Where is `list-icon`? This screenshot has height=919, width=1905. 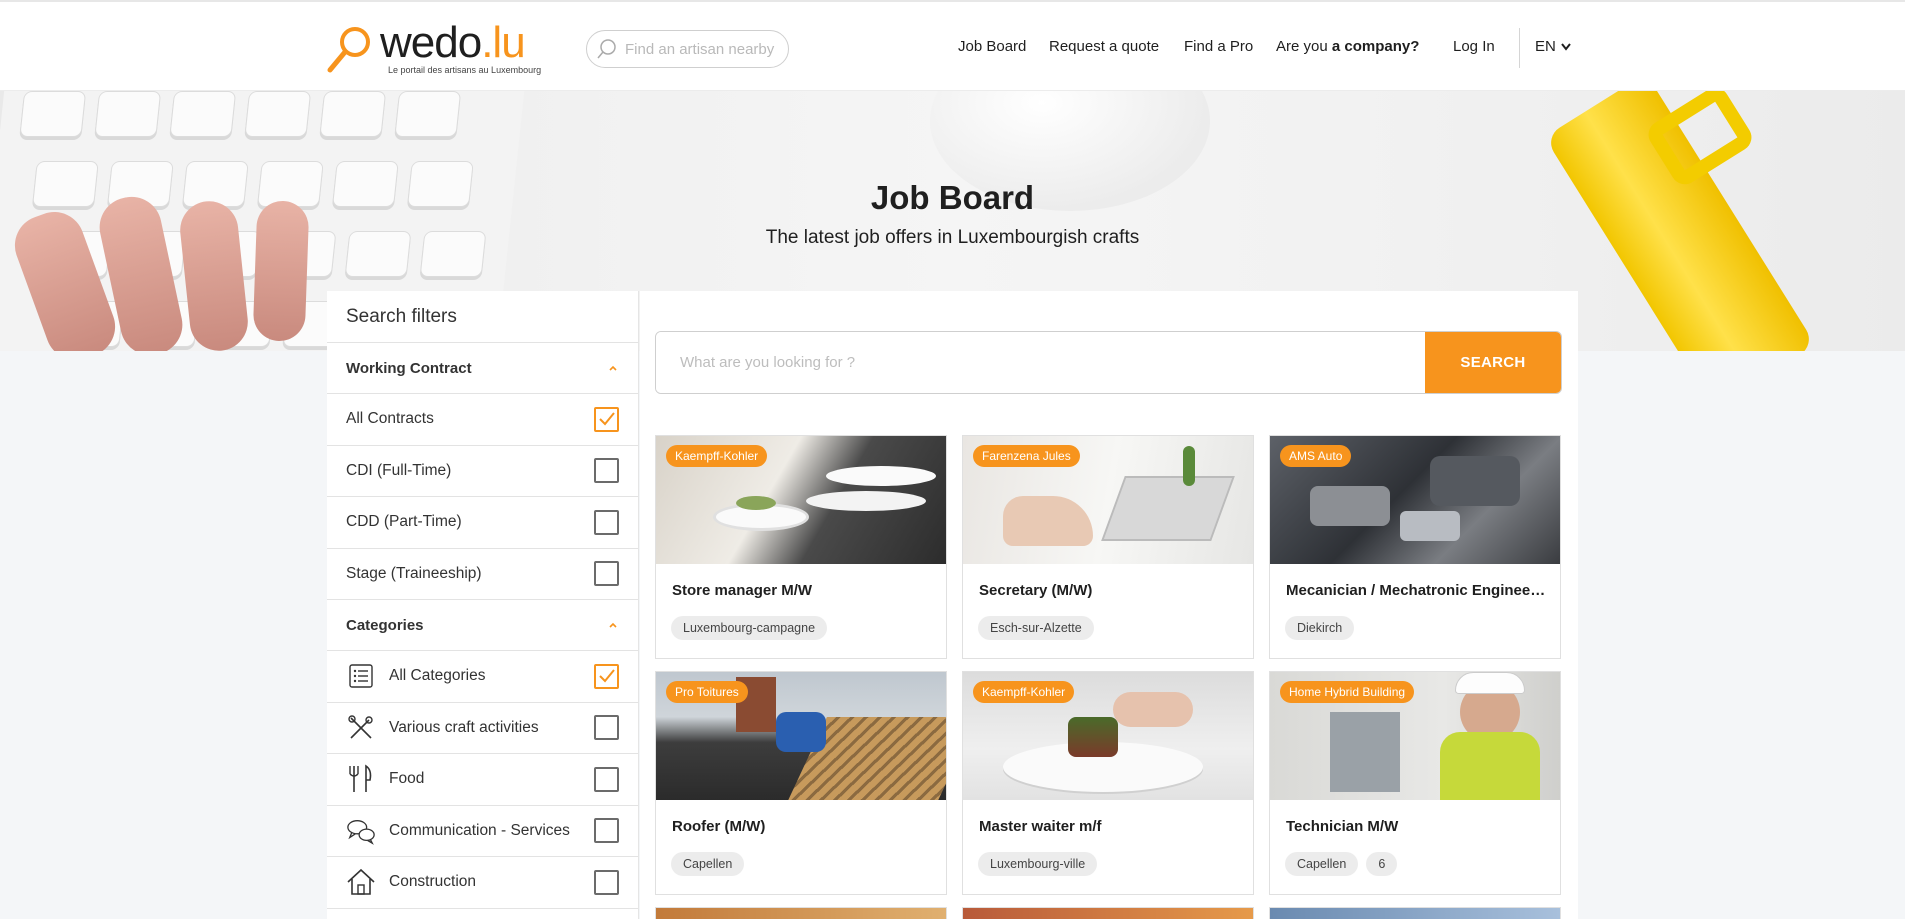 list-icon is located at coordinates (361, 676).